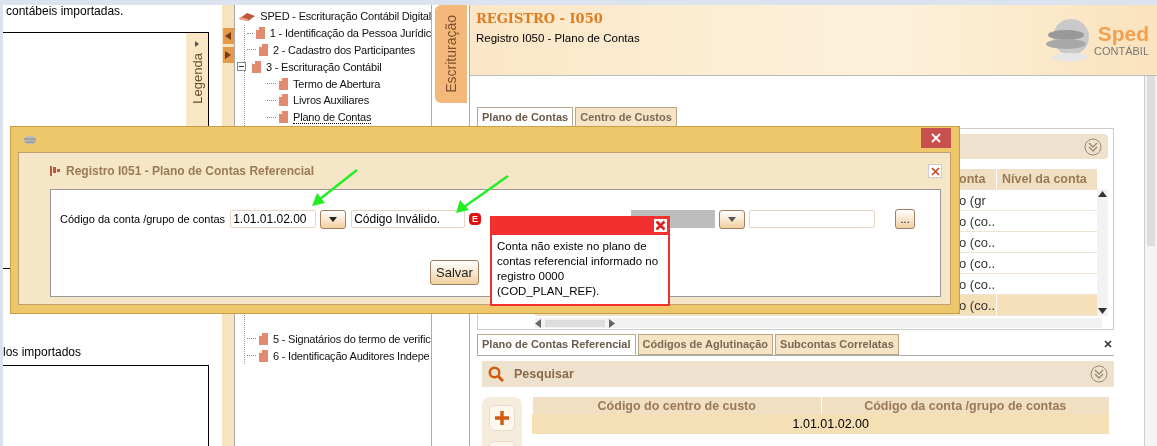 The height and width of the screenshot is (446, 1157). I want to click on field-label: Código da conta /grupo de contas, so click(143, 219).